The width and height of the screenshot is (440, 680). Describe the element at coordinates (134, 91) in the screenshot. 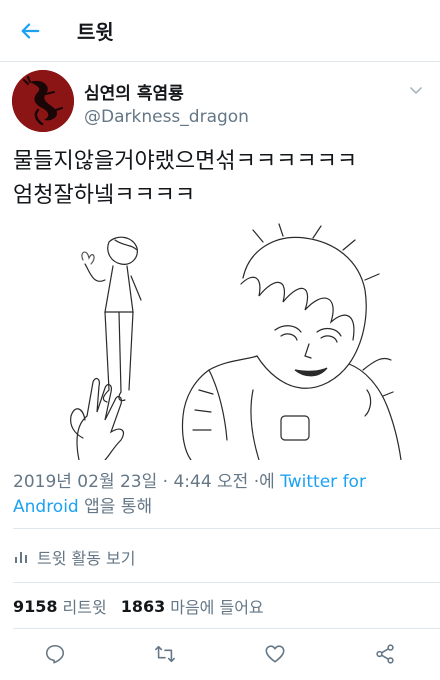

I see `author-name: 심연의 흑염룡` at that location.